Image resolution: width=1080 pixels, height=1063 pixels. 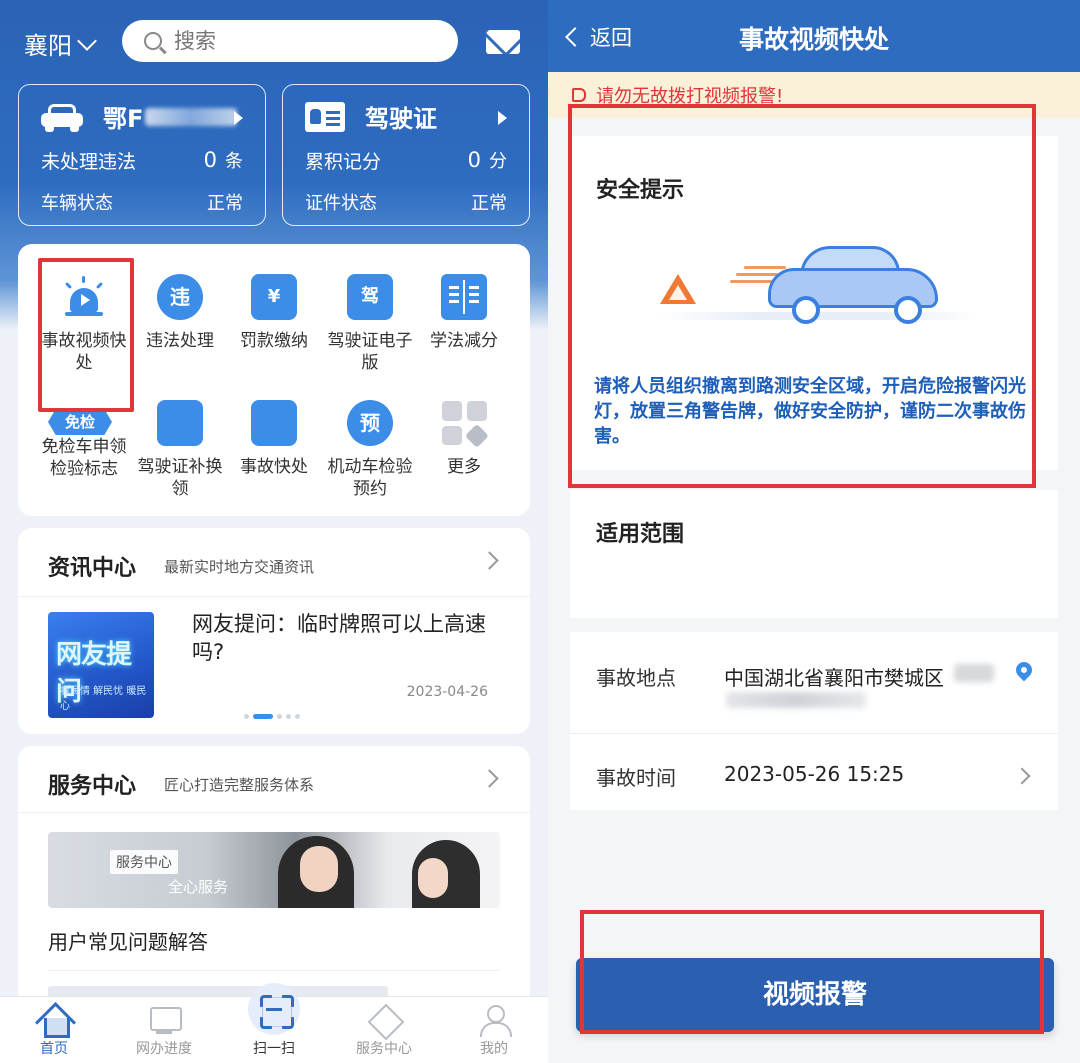 What do you see at coordinates (343, 162) in the screenshot?
I see `points-label: 累积记分` at bounding box center [343, 162].